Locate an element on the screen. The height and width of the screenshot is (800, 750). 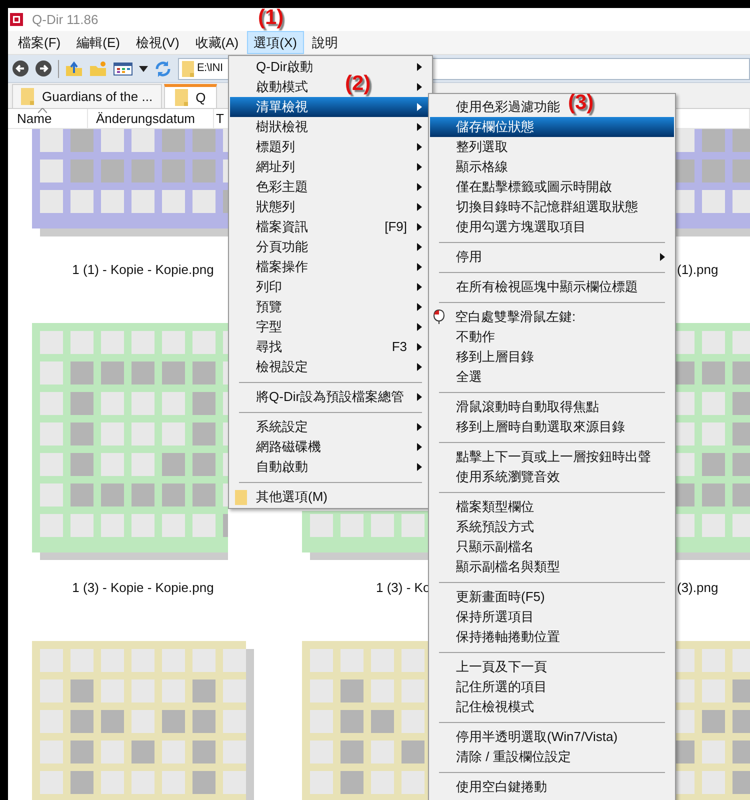
forward-icon is located at coordinates (43, 68).